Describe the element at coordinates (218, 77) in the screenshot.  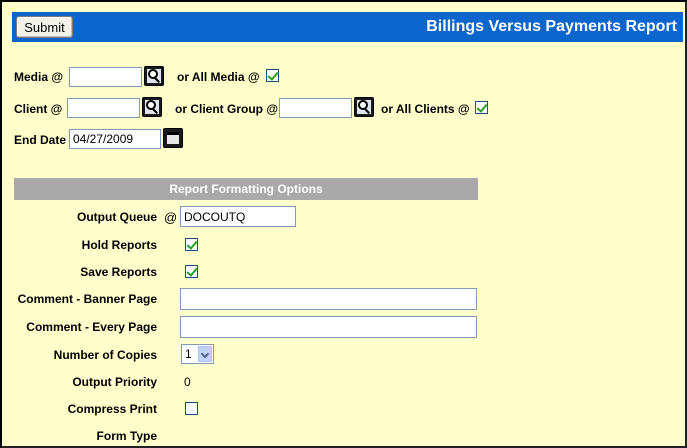
I see `all-media-label: or All Media @` at that location.